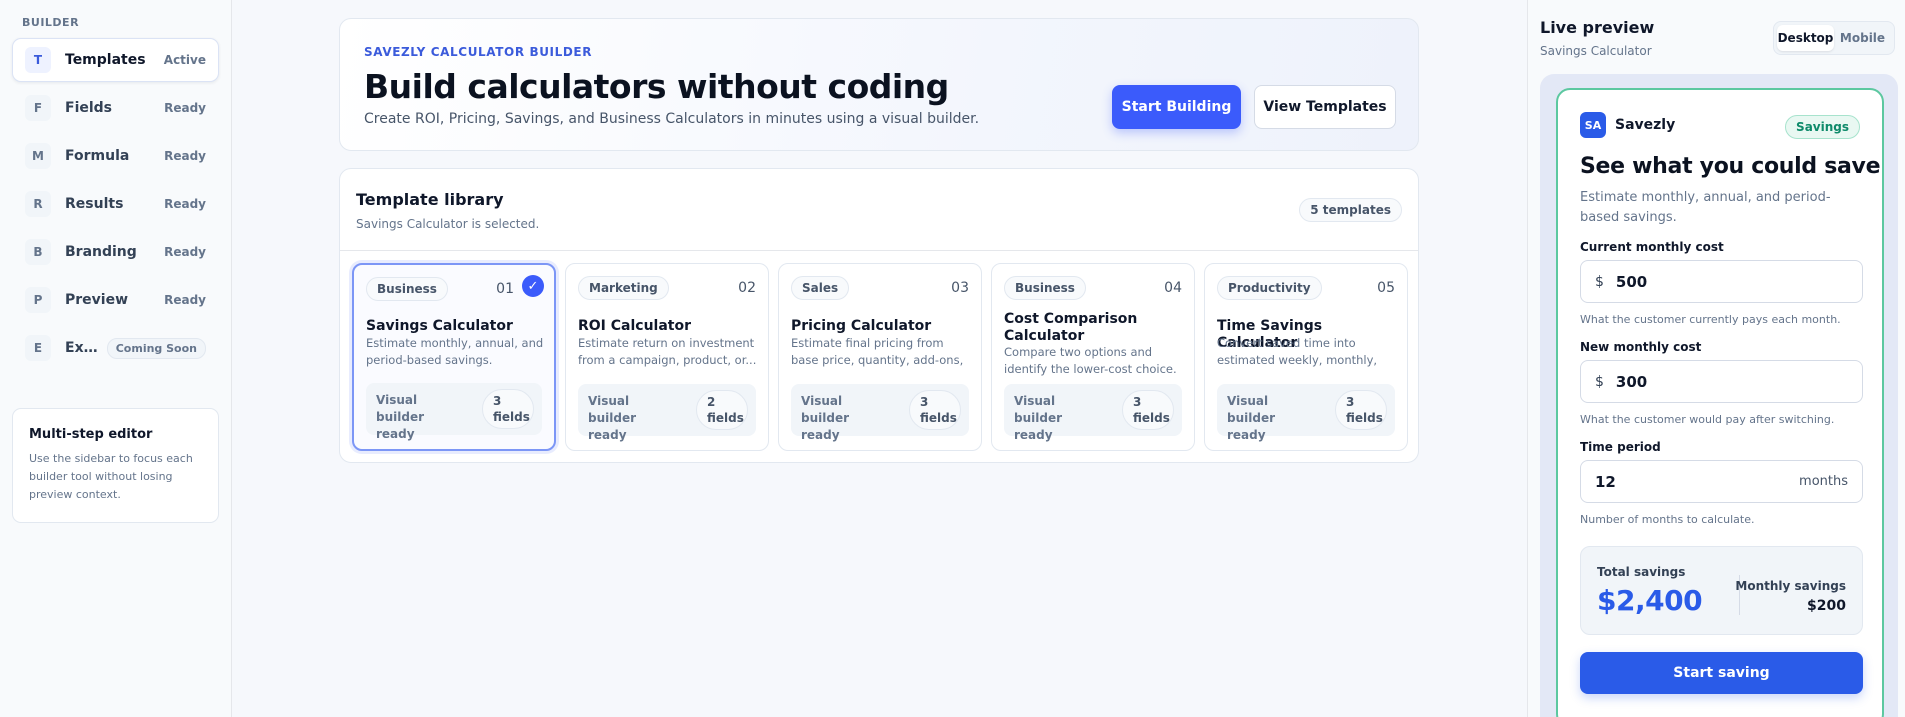 The width and height of the screenshot is (1905, 717). I want to click on start-building-button: Start Building, so click(1176, 107).